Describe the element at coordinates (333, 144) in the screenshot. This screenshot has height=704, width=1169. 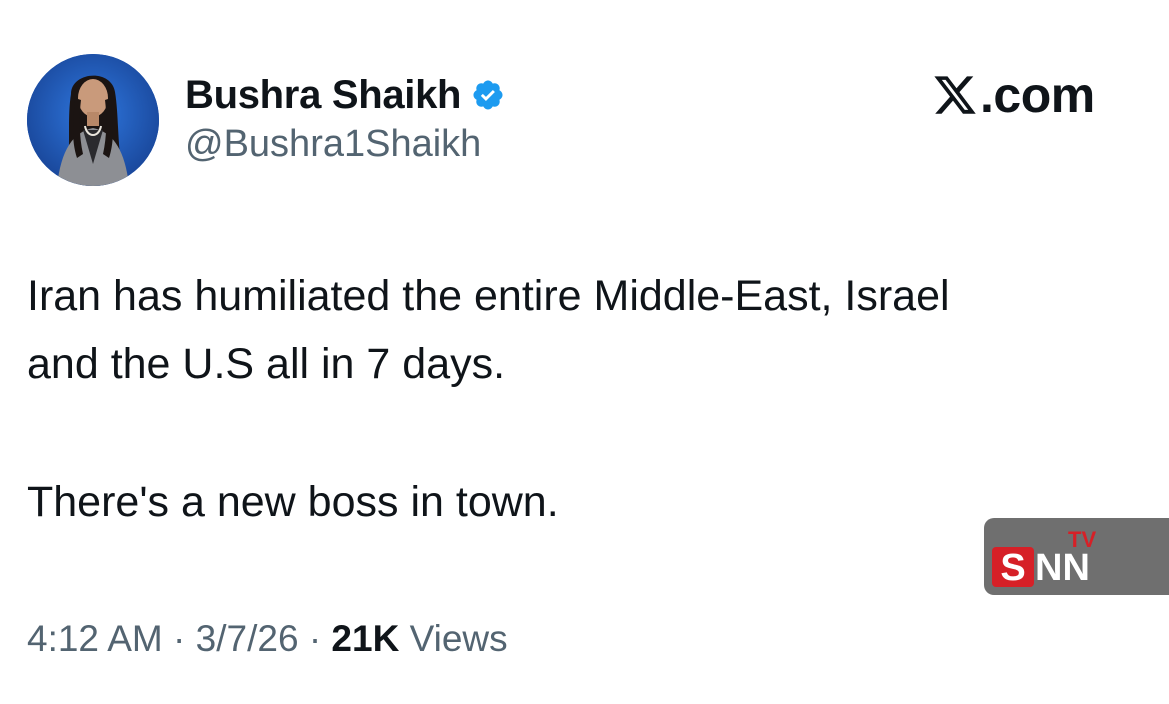
I see `author-handle: @Bushra1Shaikh` at that location.